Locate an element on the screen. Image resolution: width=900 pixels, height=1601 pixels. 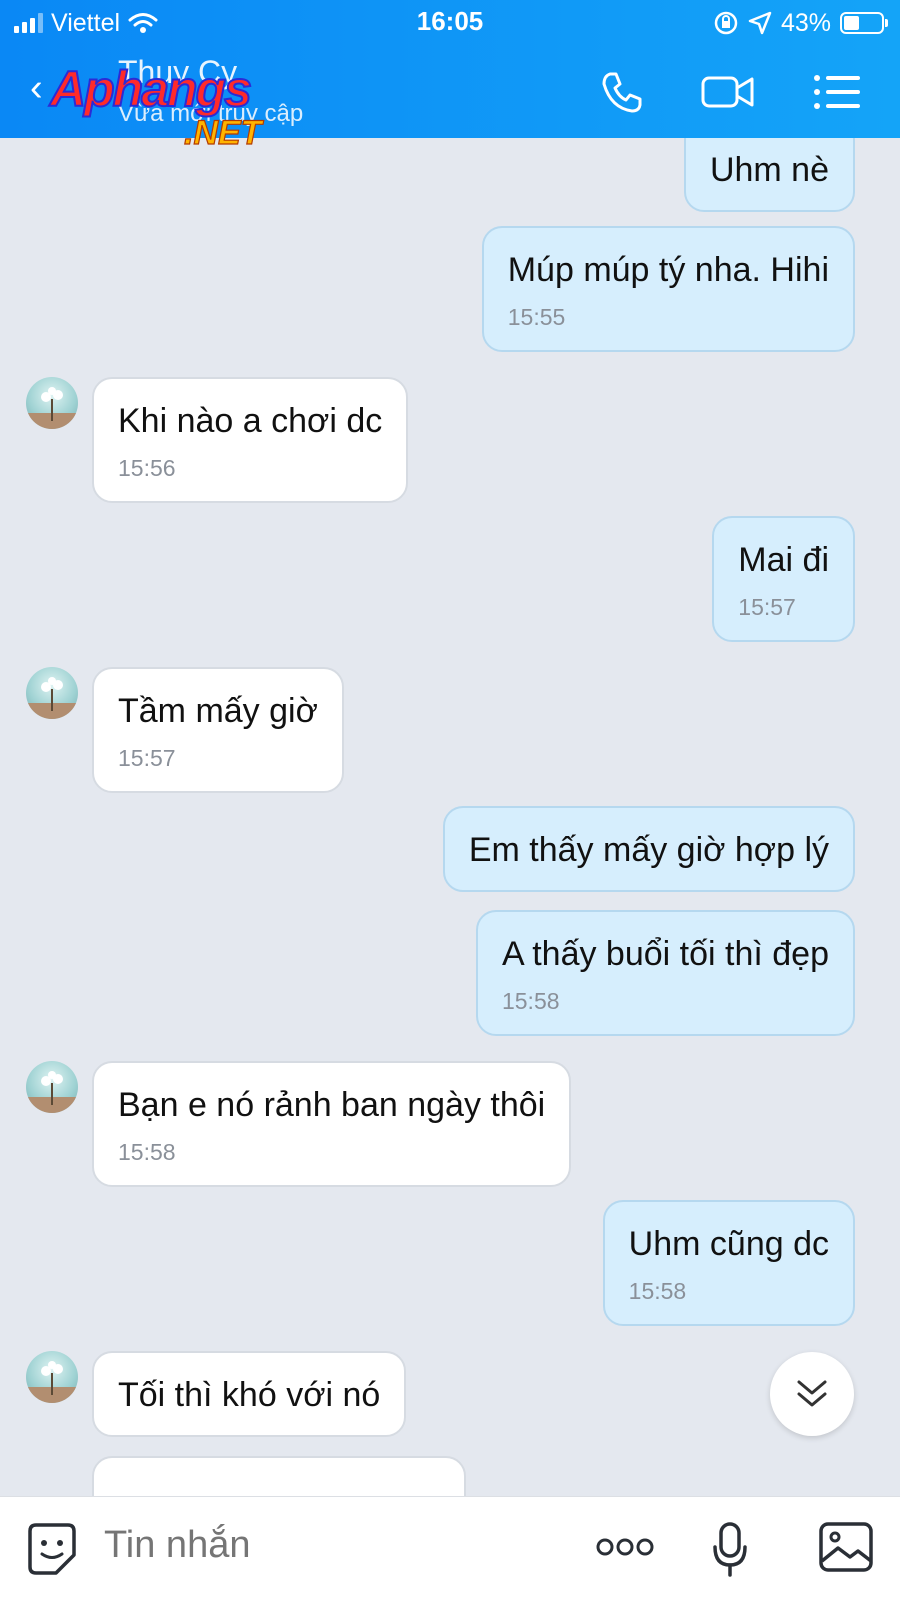
message-text: A thấy buổi tối thì đẹp is located at coordinates (665, 954).